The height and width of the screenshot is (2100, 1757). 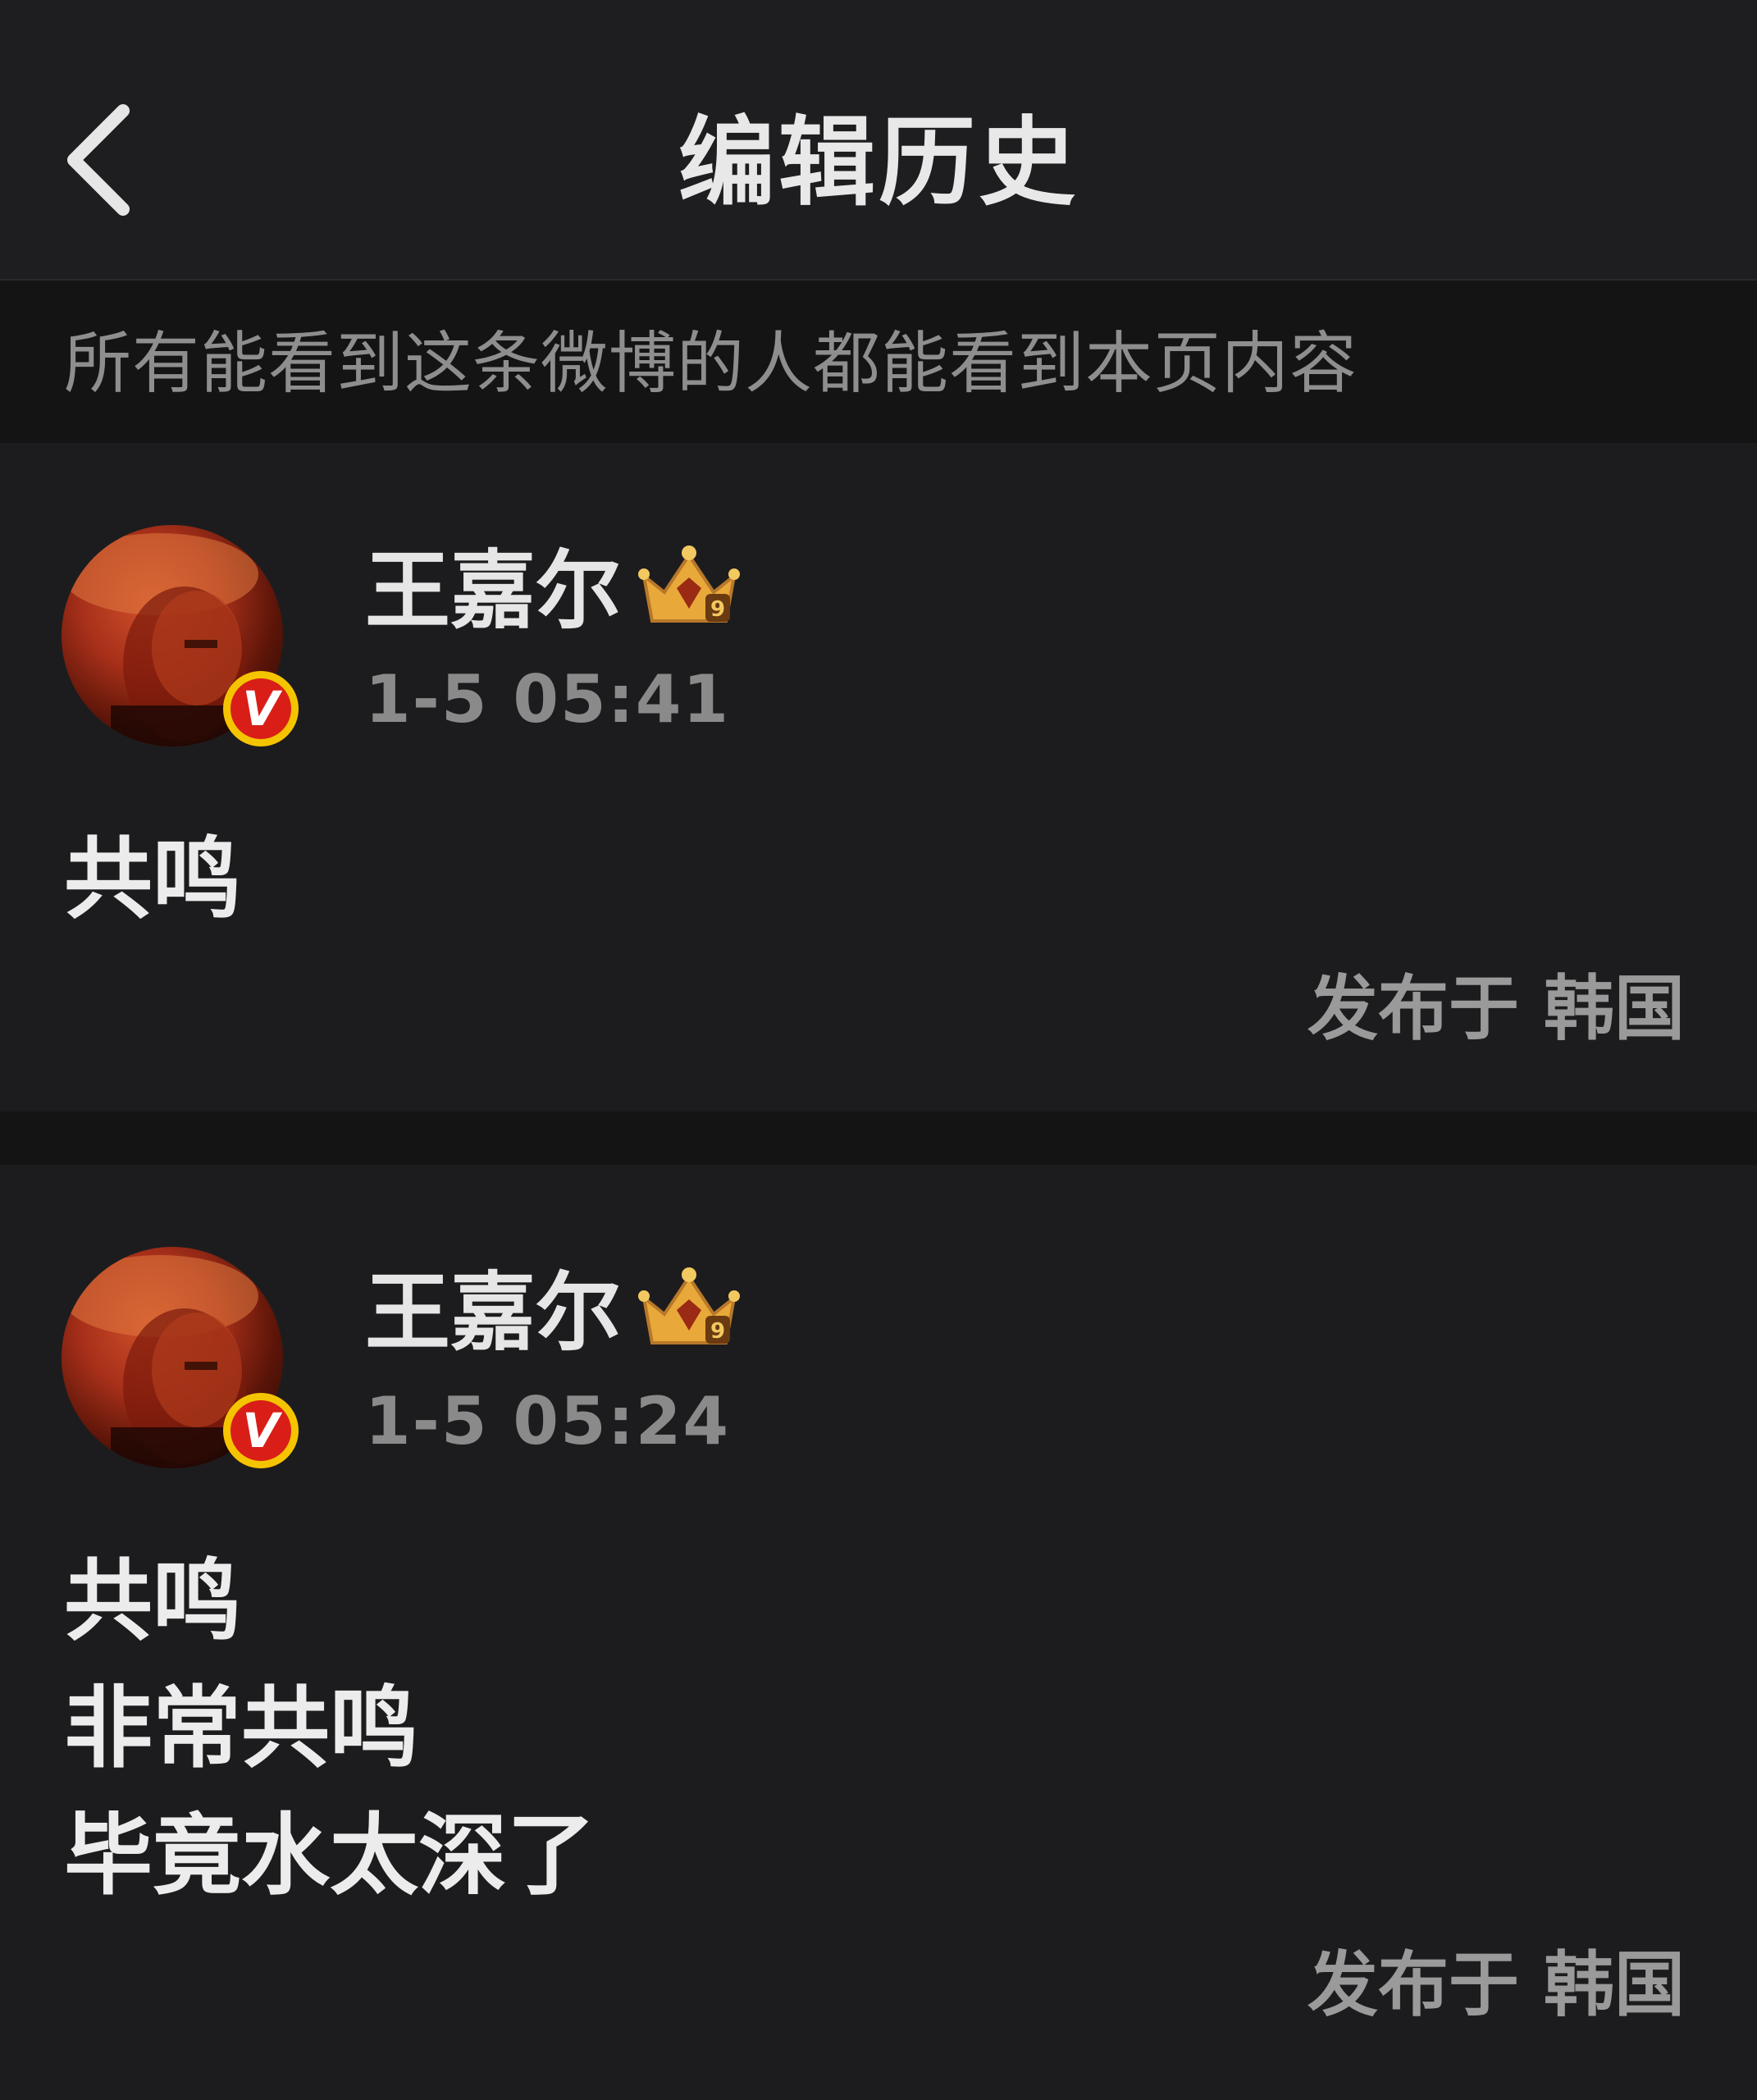 What do you see at coordinates (330, 1856) in the screenshot?
I see `post-line: 毕竟水太深了` at bounding box center [330, 1856].